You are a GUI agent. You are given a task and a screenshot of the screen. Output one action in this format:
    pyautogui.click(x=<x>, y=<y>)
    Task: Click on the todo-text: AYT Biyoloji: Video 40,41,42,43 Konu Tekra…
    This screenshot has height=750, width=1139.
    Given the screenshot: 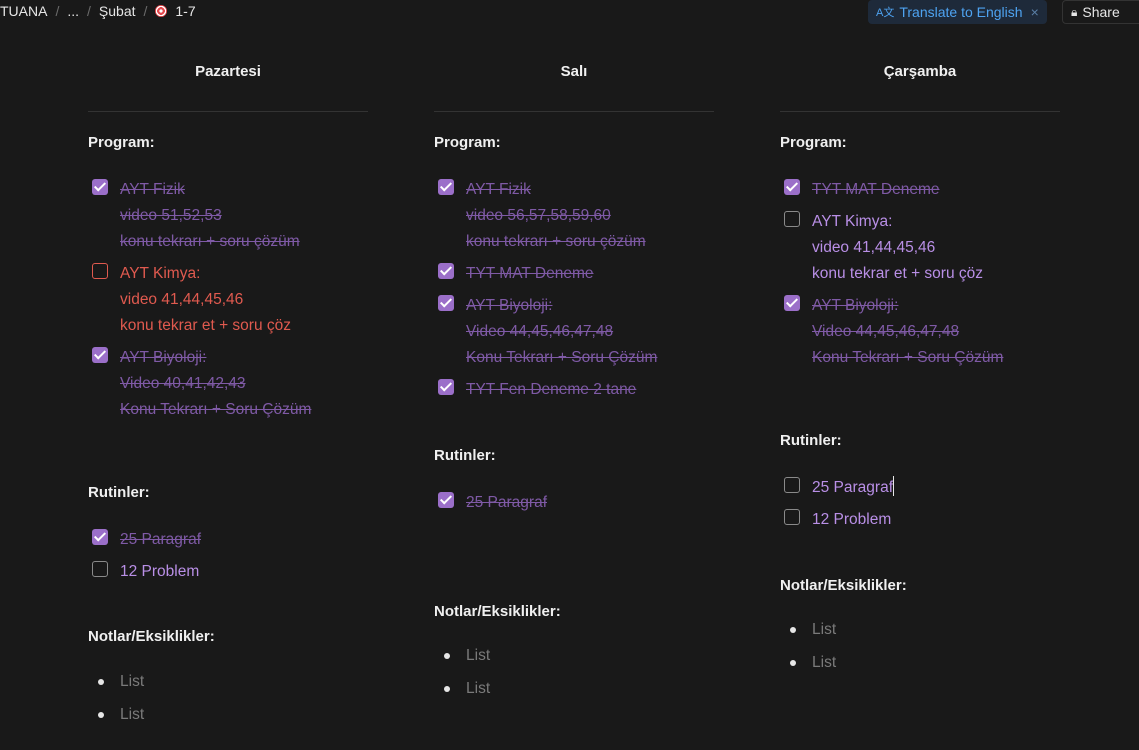 What is the action you would take?
    pyautogui.click(x=245, y=384)
    